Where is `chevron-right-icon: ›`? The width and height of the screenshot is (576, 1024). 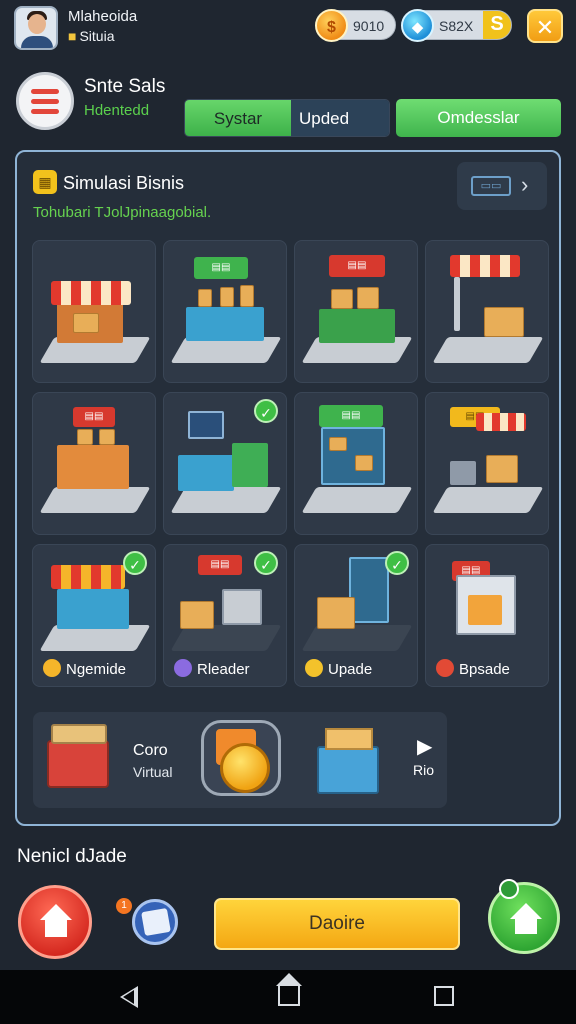 chevron-right-icon: › is located at coordinates (525, 184).